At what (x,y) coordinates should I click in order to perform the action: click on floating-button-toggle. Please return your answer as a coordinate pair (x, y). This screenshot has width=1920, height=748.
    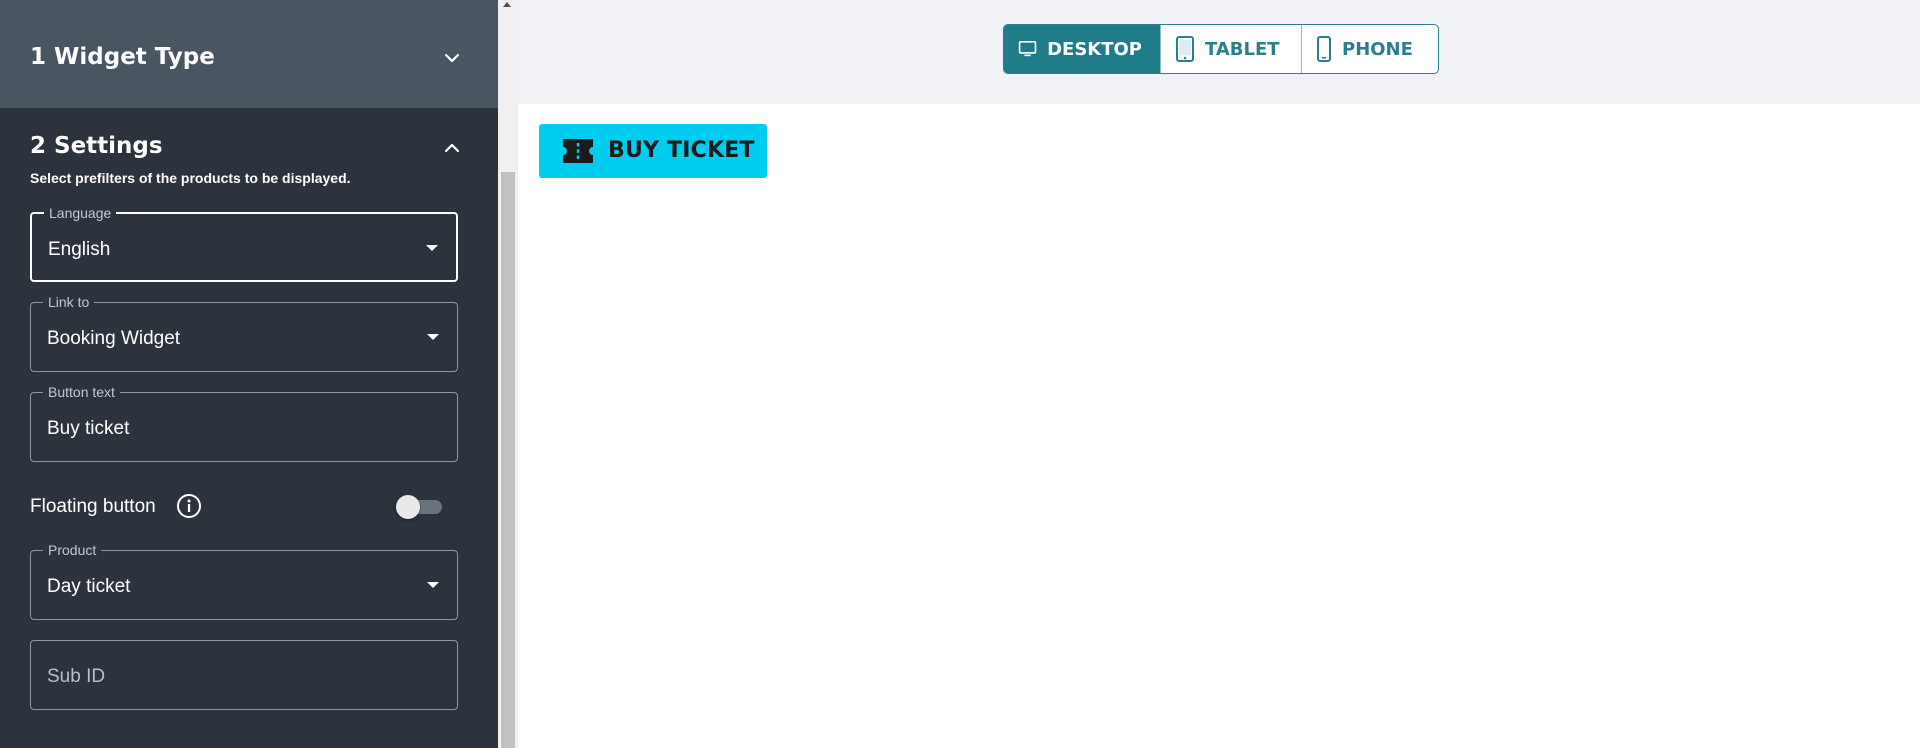
    Looking at the image, I should click on (420, 507).